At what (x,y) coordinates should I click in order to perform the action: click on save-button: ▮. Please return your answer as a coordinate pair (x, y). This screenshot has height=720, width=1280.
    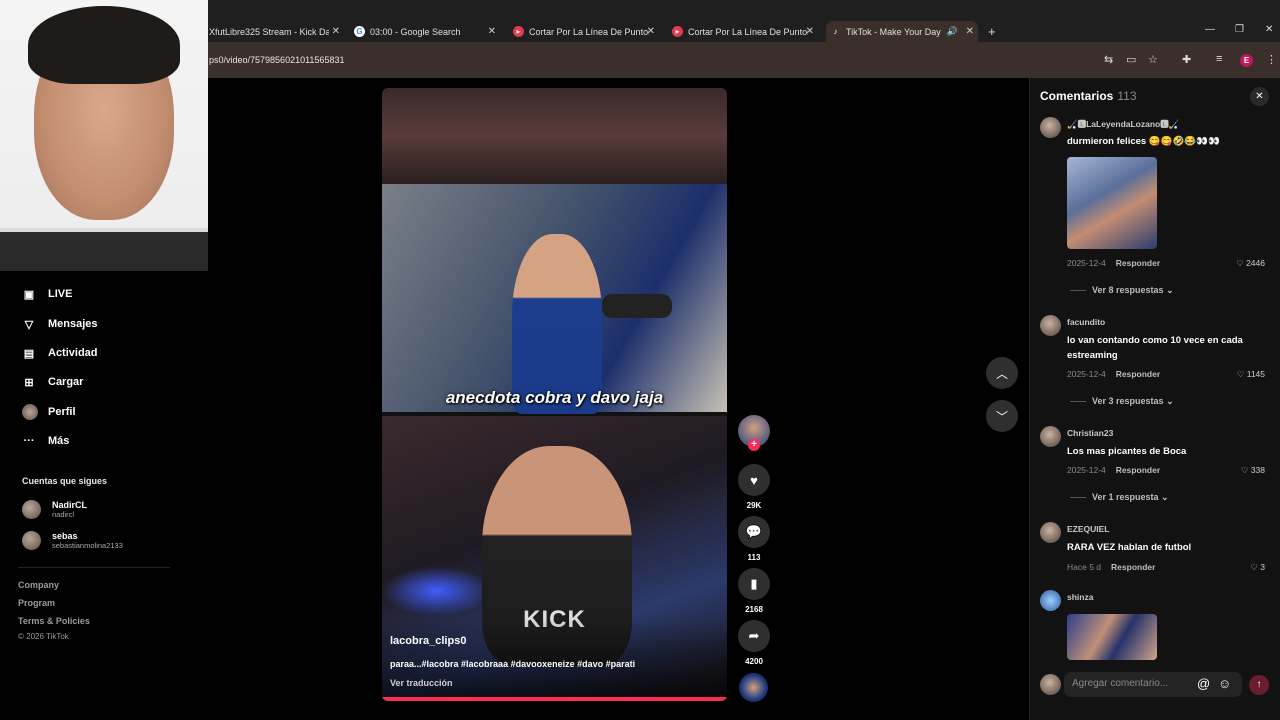
    Looking at the image, I should click on (754, 584).